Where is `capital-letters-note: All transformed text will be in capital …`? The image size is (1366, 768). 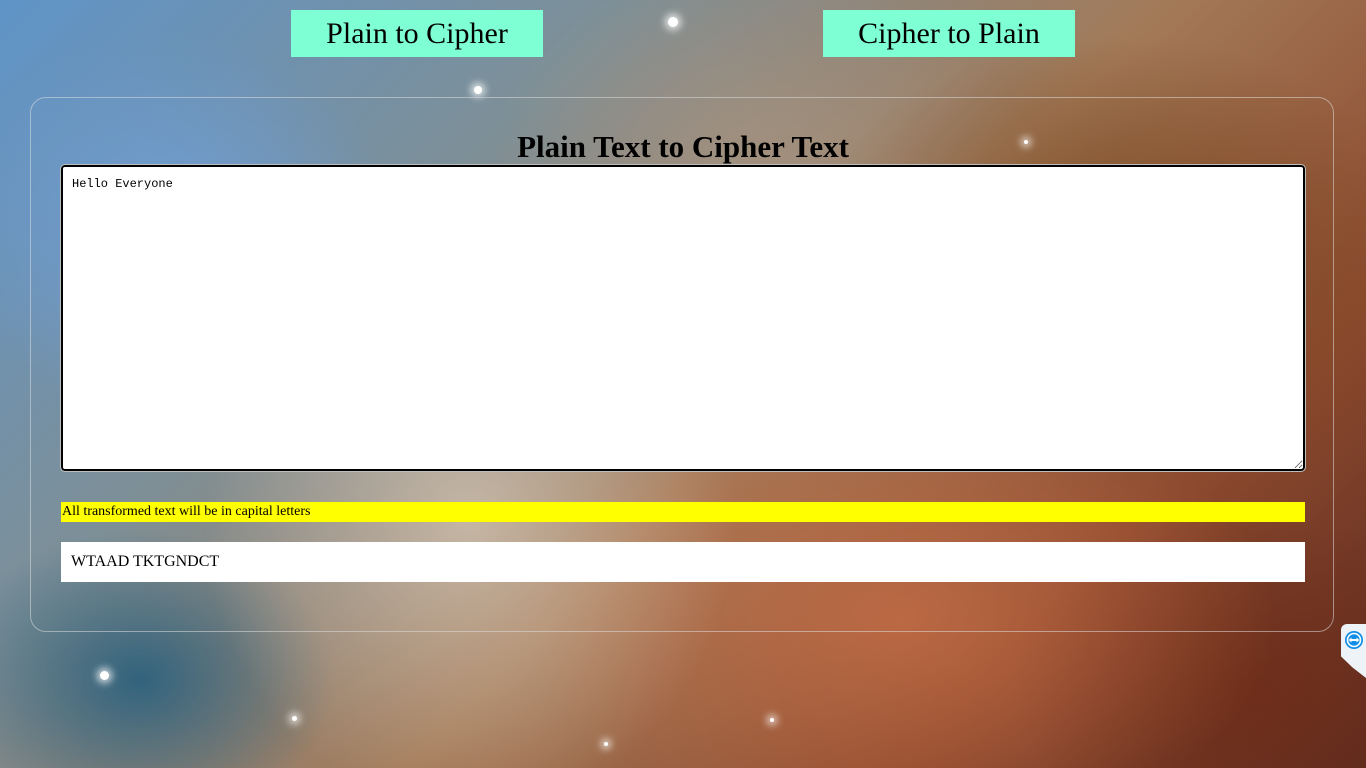
capital-letters-note: All transformed text will be in capital … is located at coordinates (683, 512).